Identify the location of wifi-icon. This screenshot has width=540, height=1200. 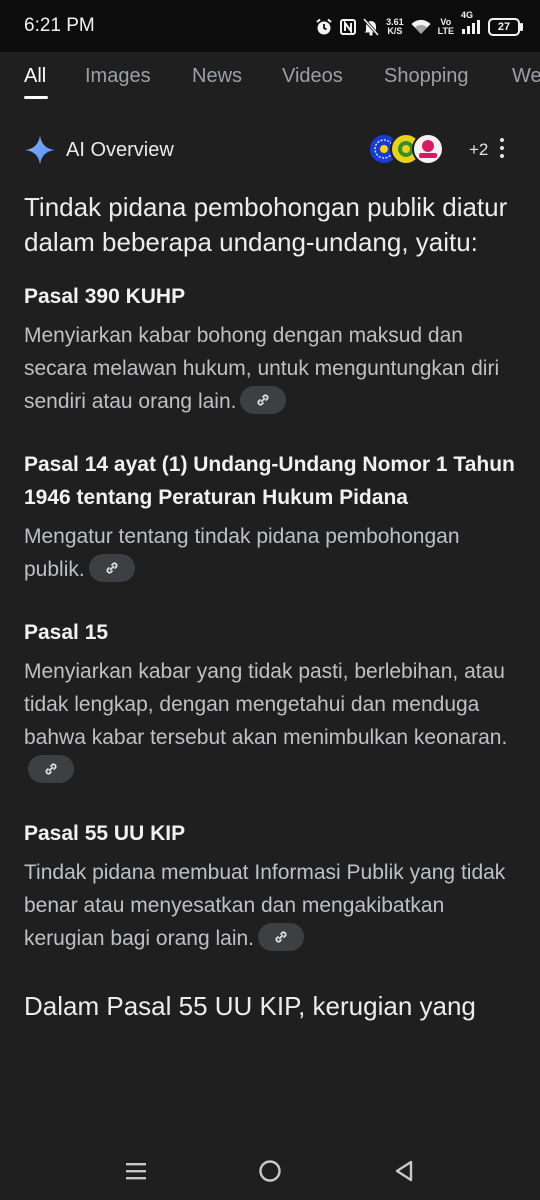
(421, 27).